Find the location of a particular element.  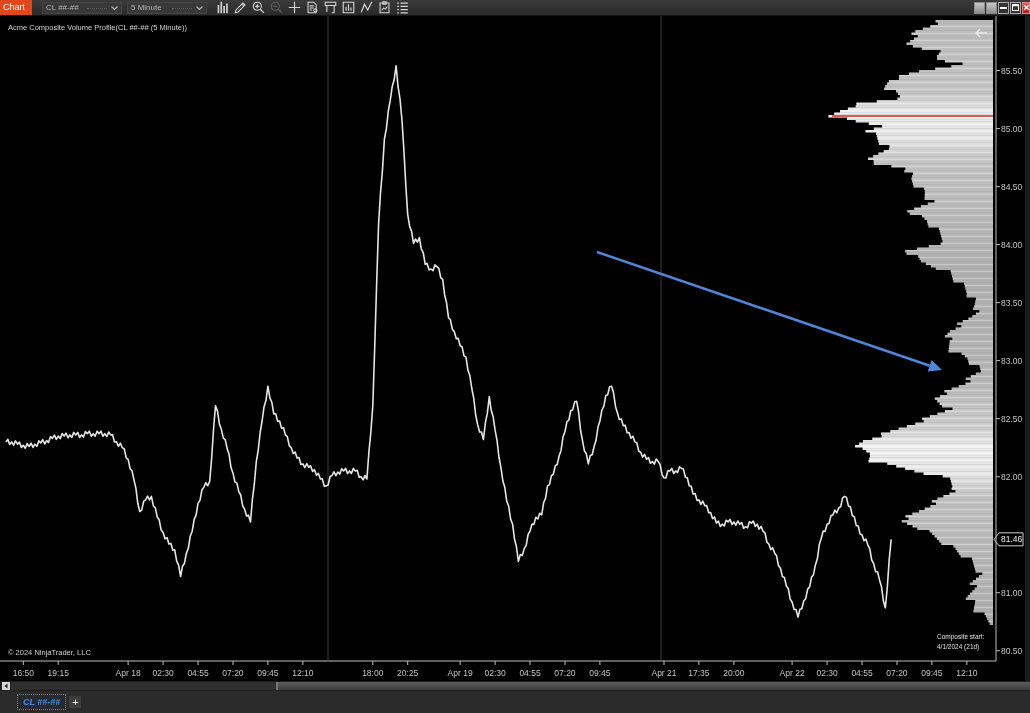

price-label: 81.46 is located at coordinates (1008, 539).